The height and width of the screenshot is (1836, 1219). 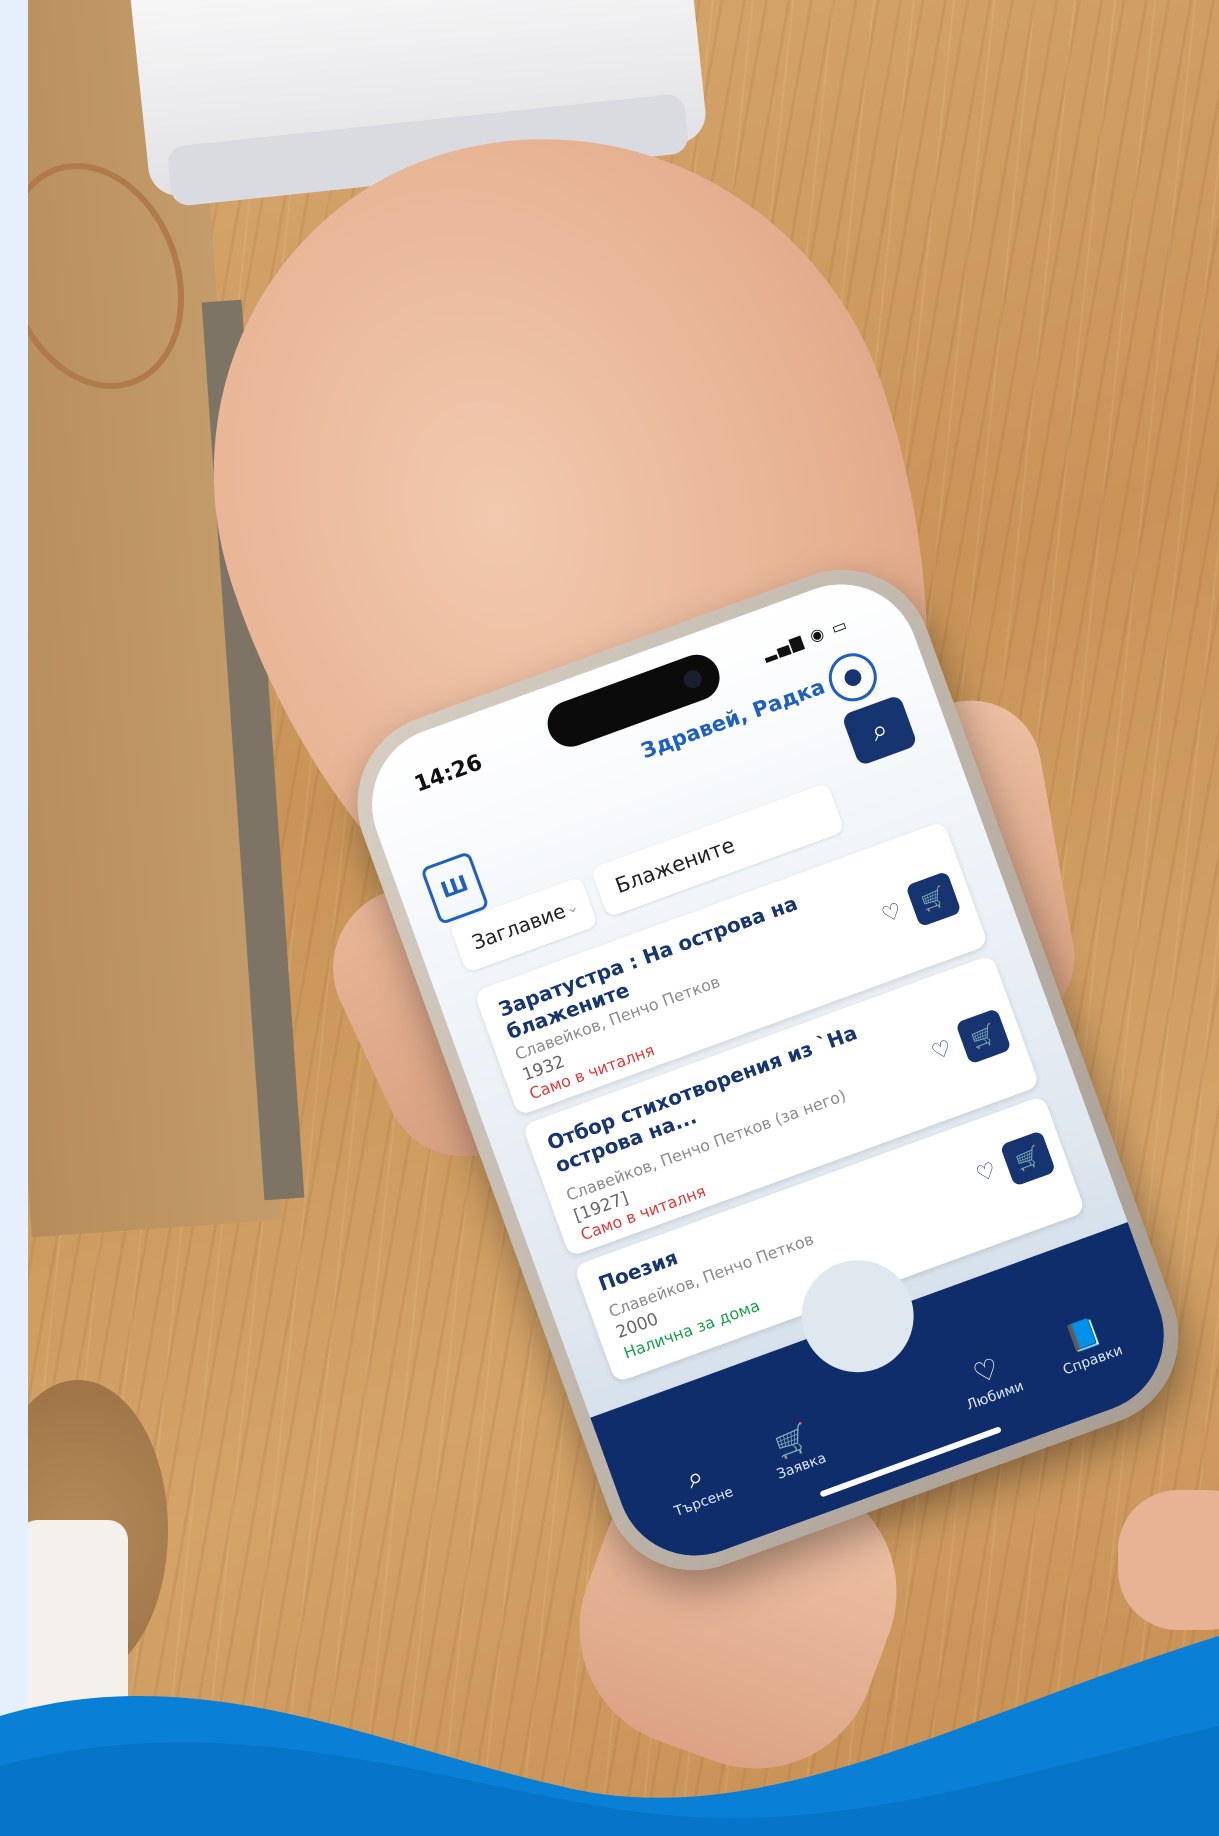 I want to click on nav-item-request: 🛒 Заявка, so click(x=796, y=1449).